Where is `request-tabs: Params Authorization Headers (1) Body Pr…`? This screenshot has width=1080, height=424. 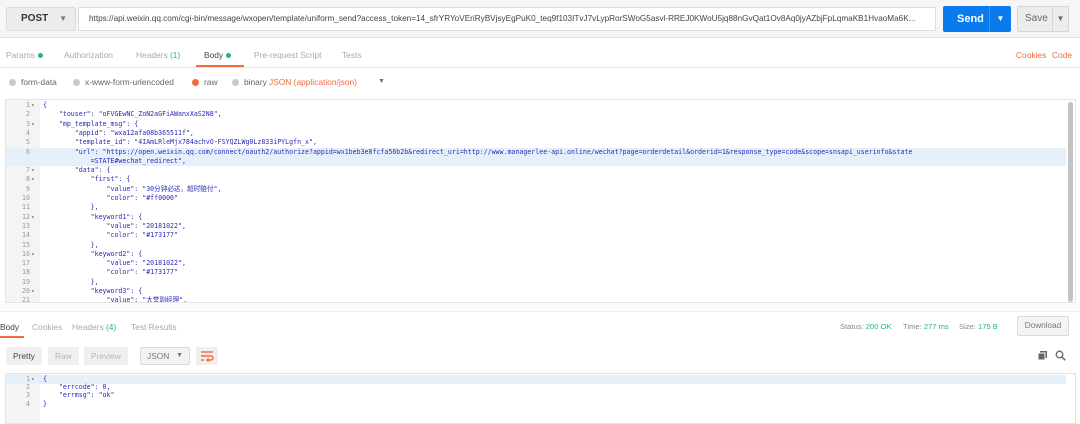 request-tabs: Params Authorization Headers (1) Body Pr… is located at coordinates (540, 56).